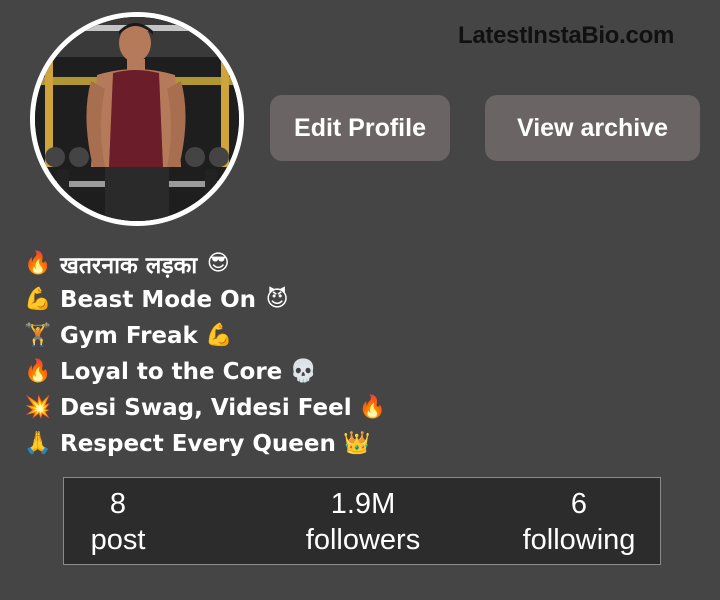  What do you see at coordinates (579, 540) in the screenshot?
I see `following-label: following` at bounding box center [579, 540].